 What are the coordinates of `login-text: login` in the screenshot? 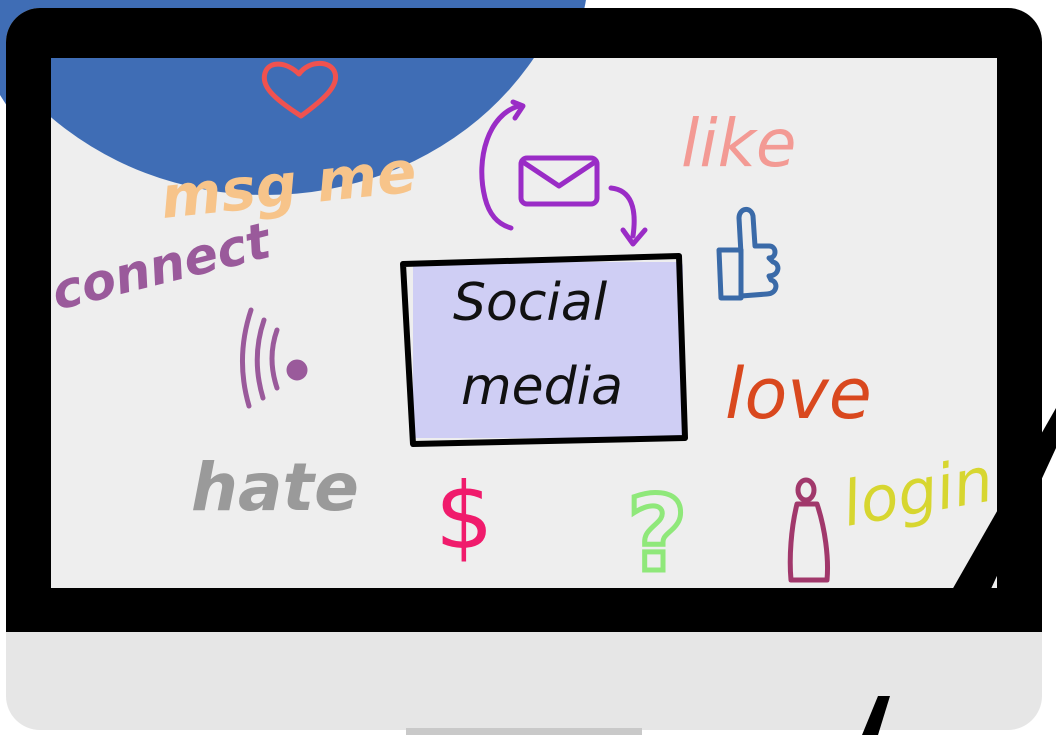 It's located at (917, 492).